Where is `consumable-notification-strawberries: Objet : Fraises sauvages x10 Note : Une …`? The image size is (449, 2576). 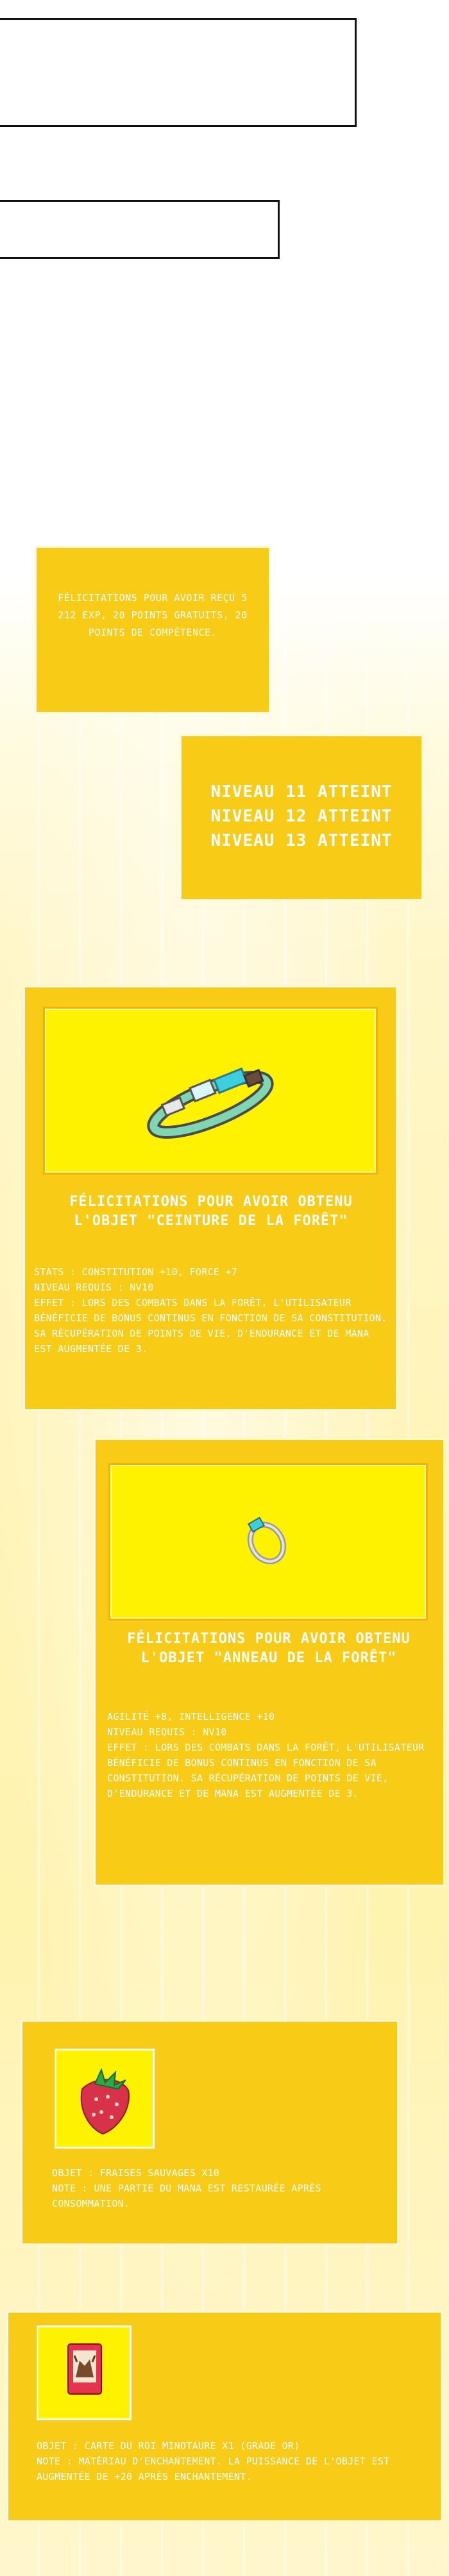 consumable-notification-strawberries: Objet : Fraises sauvages x10 Note : Une … is located at coordinates (210, 2132).